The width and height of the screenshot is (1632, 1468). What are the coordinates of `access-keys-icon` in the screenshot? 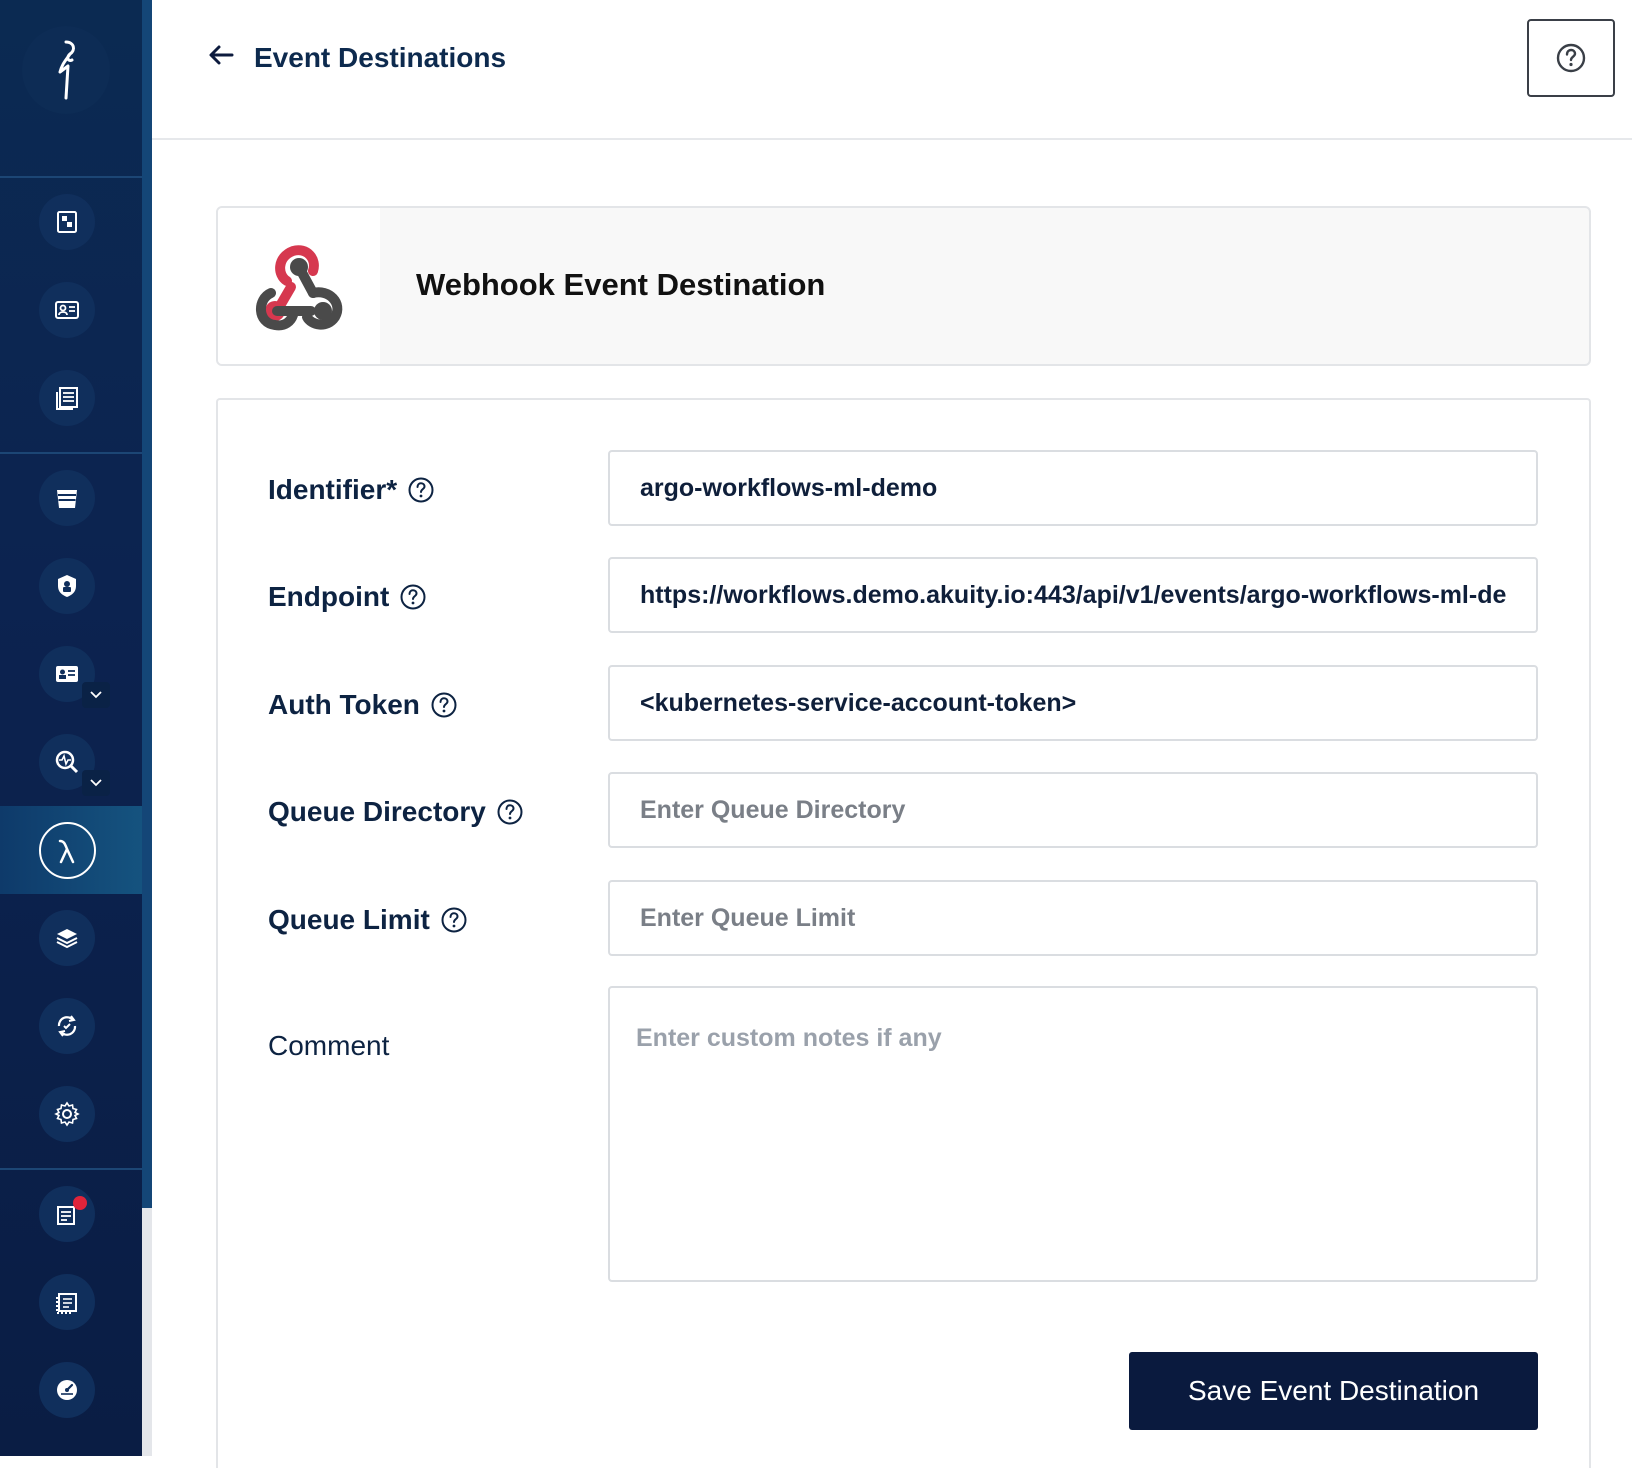 It's located at (67, 310).